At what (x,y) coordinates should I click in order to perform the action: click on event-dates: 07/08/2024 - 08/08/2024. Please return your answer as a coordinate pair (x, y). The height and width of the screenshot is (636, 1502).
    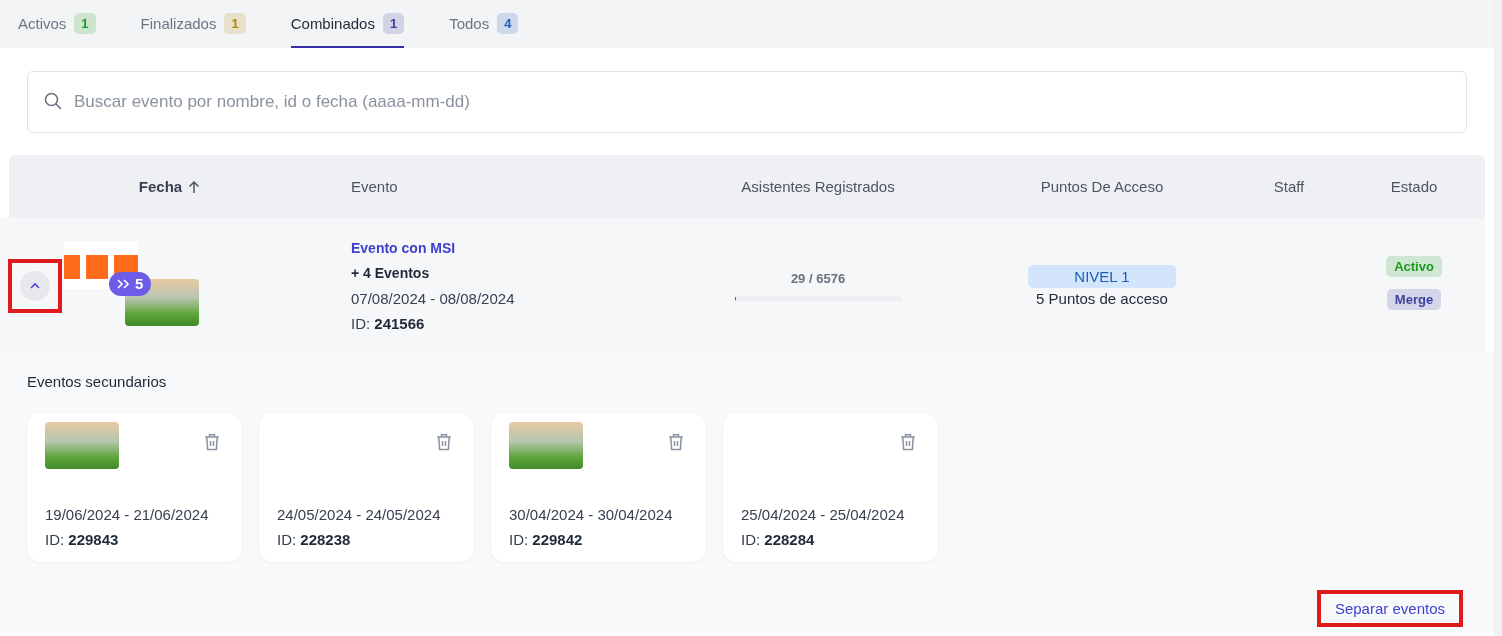
    Looking at the image, I should click on (433, 298).